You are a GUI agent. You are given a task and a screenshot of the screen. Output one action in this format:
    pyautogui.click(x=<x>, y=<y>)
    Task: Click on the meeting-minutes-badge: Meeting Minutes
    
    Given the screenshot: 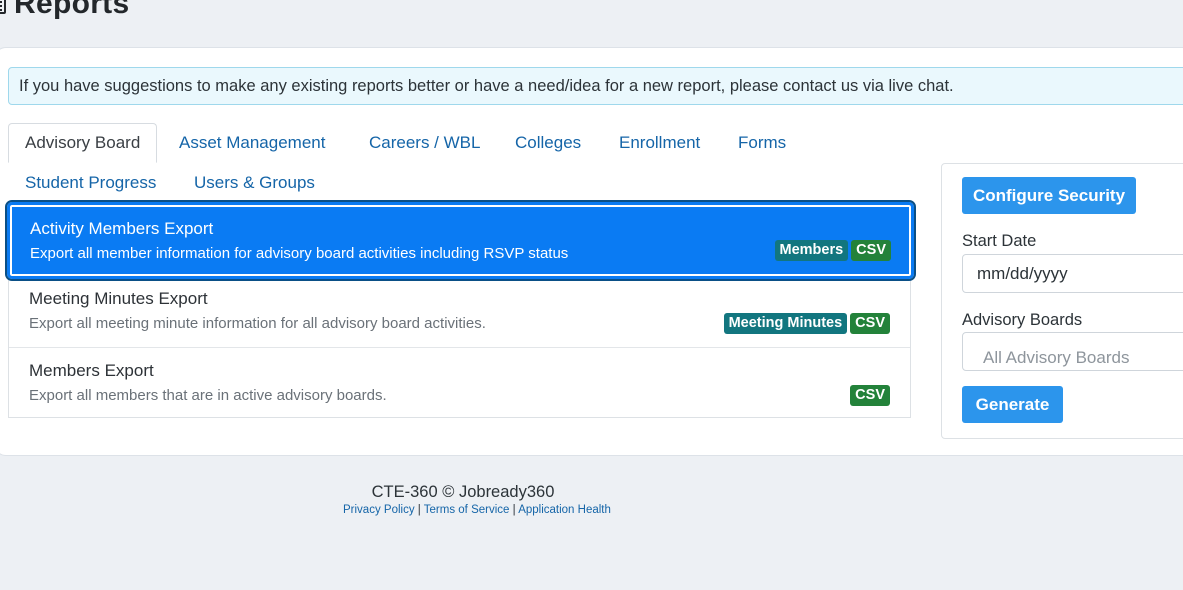 What is the action you would take?
    pyautogui.click(x=785, y=323)
    